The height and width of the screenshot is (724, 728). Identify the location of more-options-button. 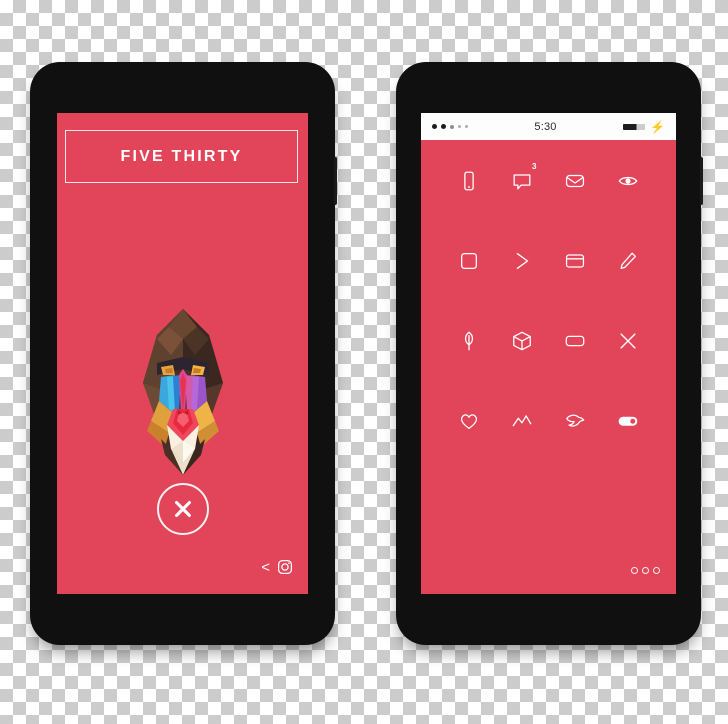
(645, 570).